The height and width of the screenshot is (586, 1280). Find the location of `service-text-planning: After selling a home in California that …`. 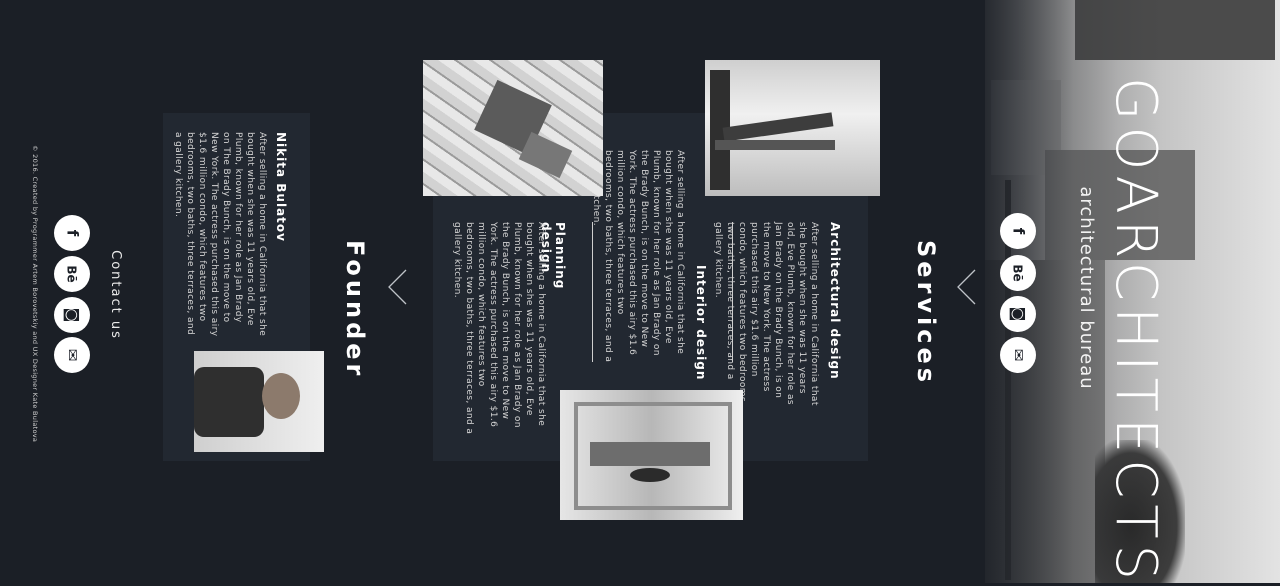

service-text-planning: After selling a home in California that … is located at coordinates (499, 328).